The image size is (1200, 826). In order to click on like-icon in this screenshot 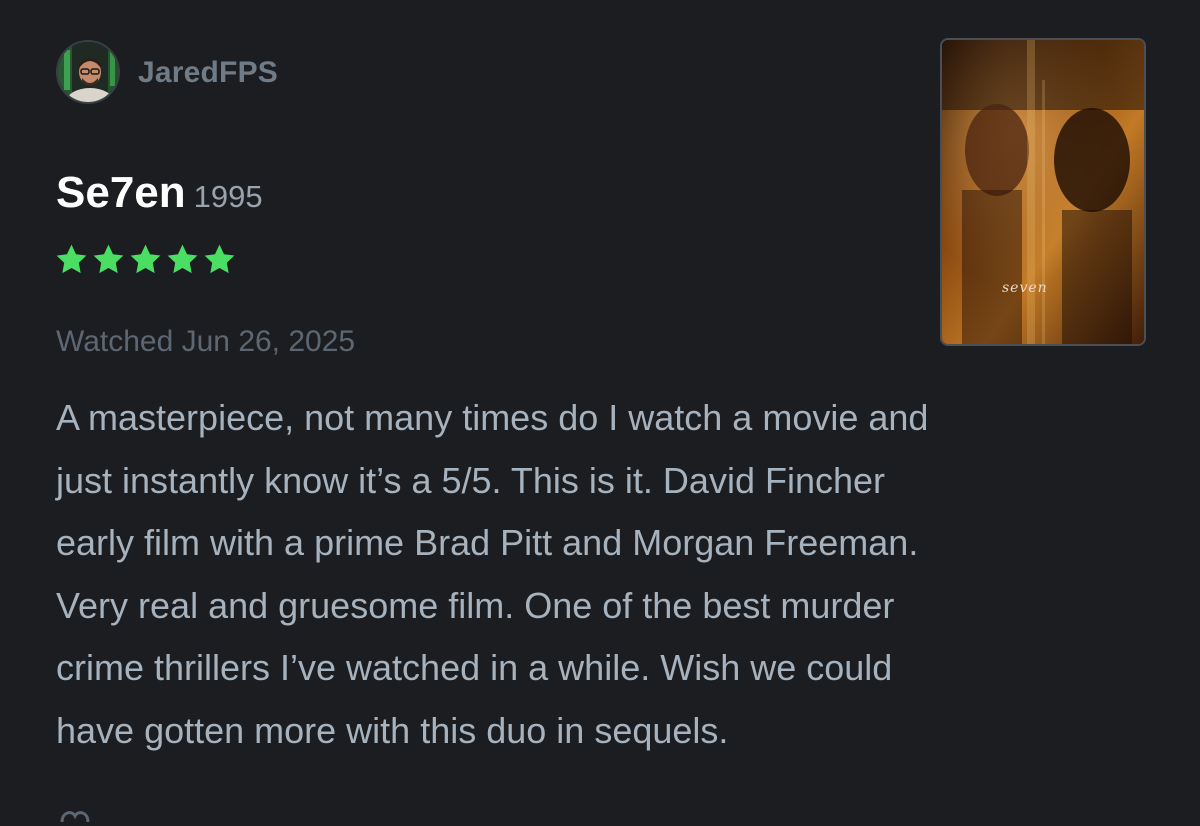, I will do `click(75, 816)`.